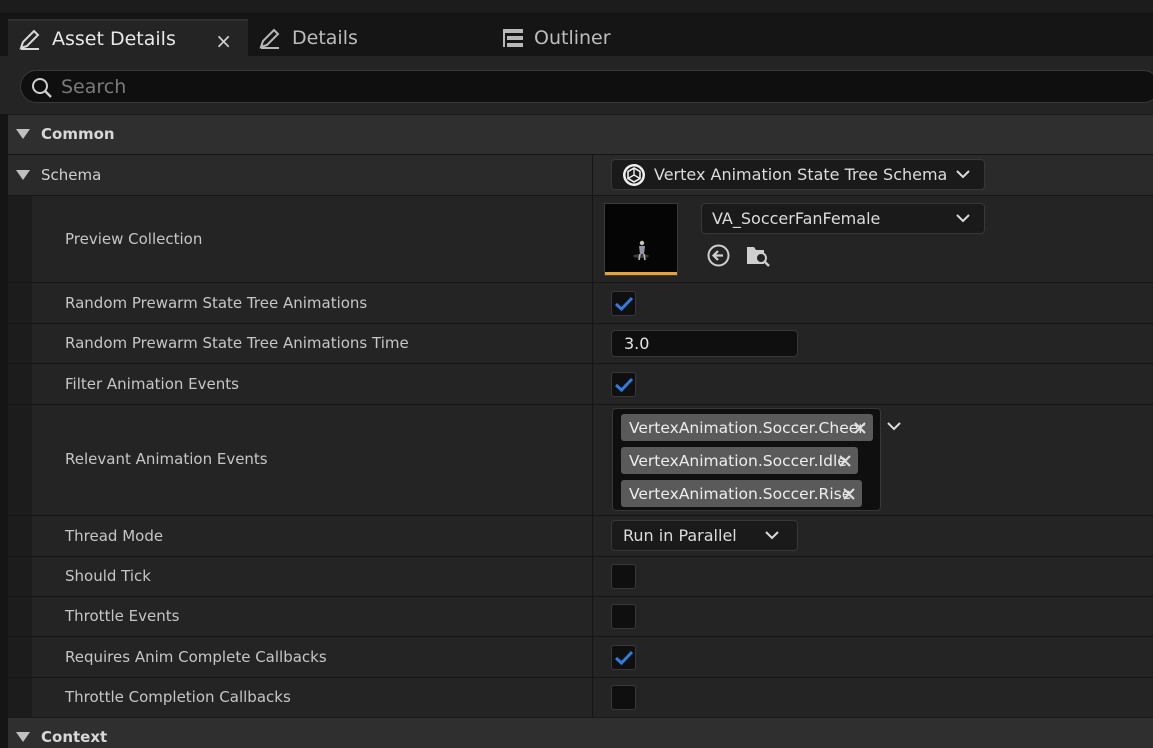  I want to click on throttle-events-checkbox, so click(623, 616).